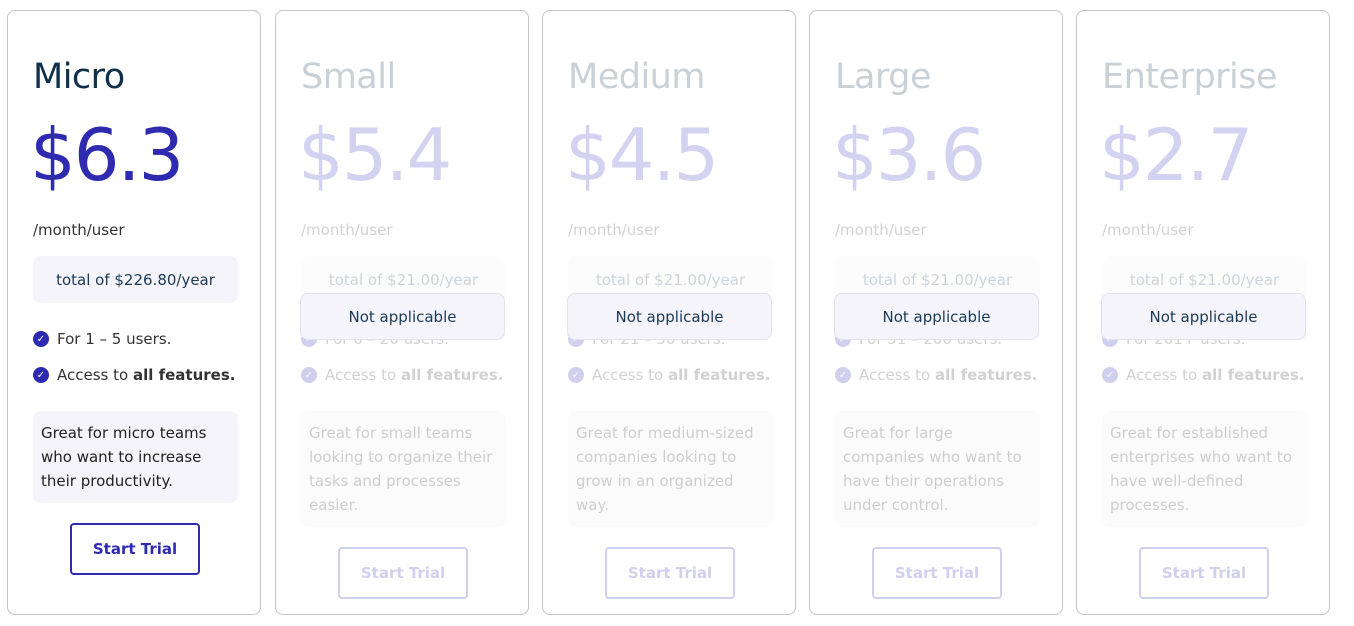 This screenshot has width=1354, height=626. Describe the element at coordinates (114, 339) in the screenshot. I see `feature-text: For 1 – 5 users.` at that location.